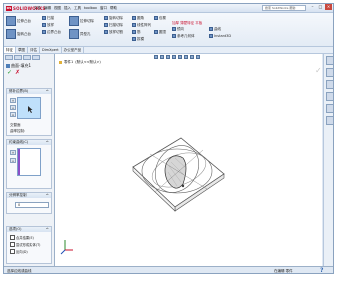 This screenshot has width=339, height=282. Describe the element at coordinates (73, 50) in the screenshot. I see `tab-office-products: 办公室产品` at that location.